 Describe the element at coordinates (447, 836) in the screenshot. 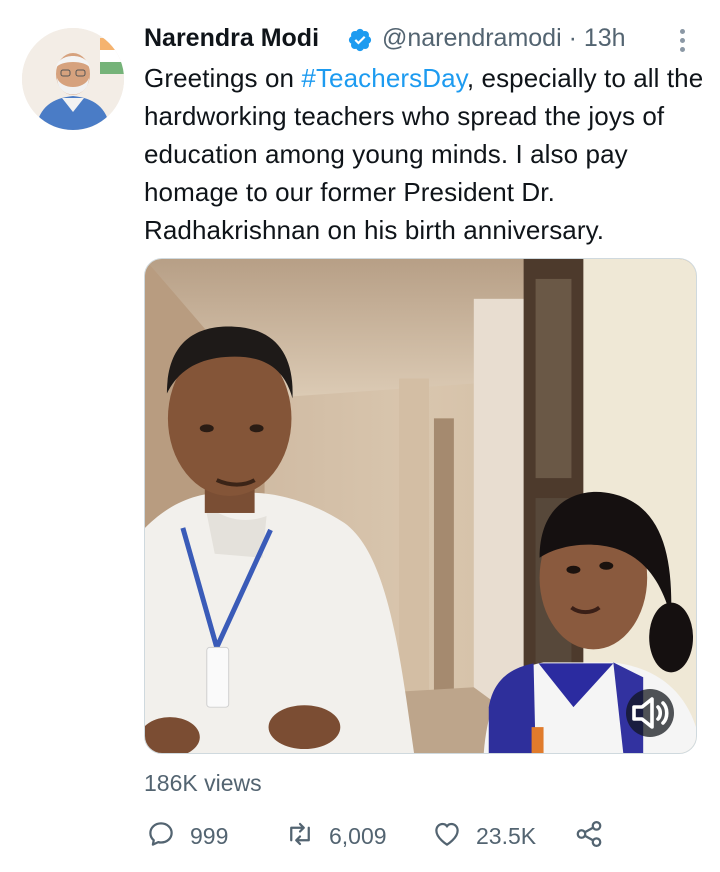

I see `like-icon` at that location.